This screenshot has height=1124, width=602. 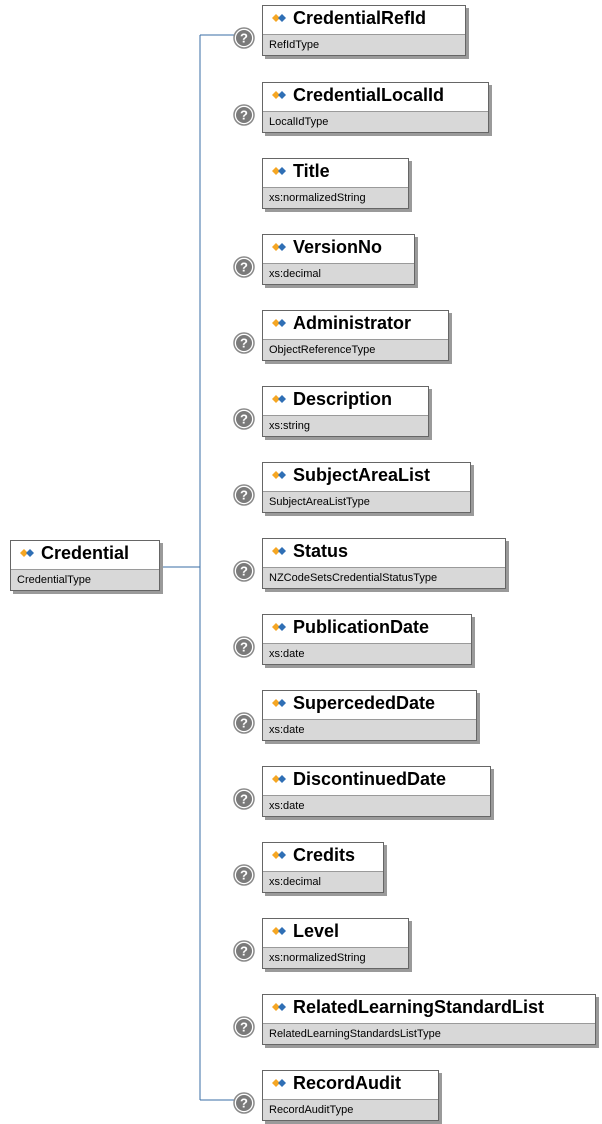 I want to click on node-frame: SupercededDate xs:date, so click(x=369, y=715).